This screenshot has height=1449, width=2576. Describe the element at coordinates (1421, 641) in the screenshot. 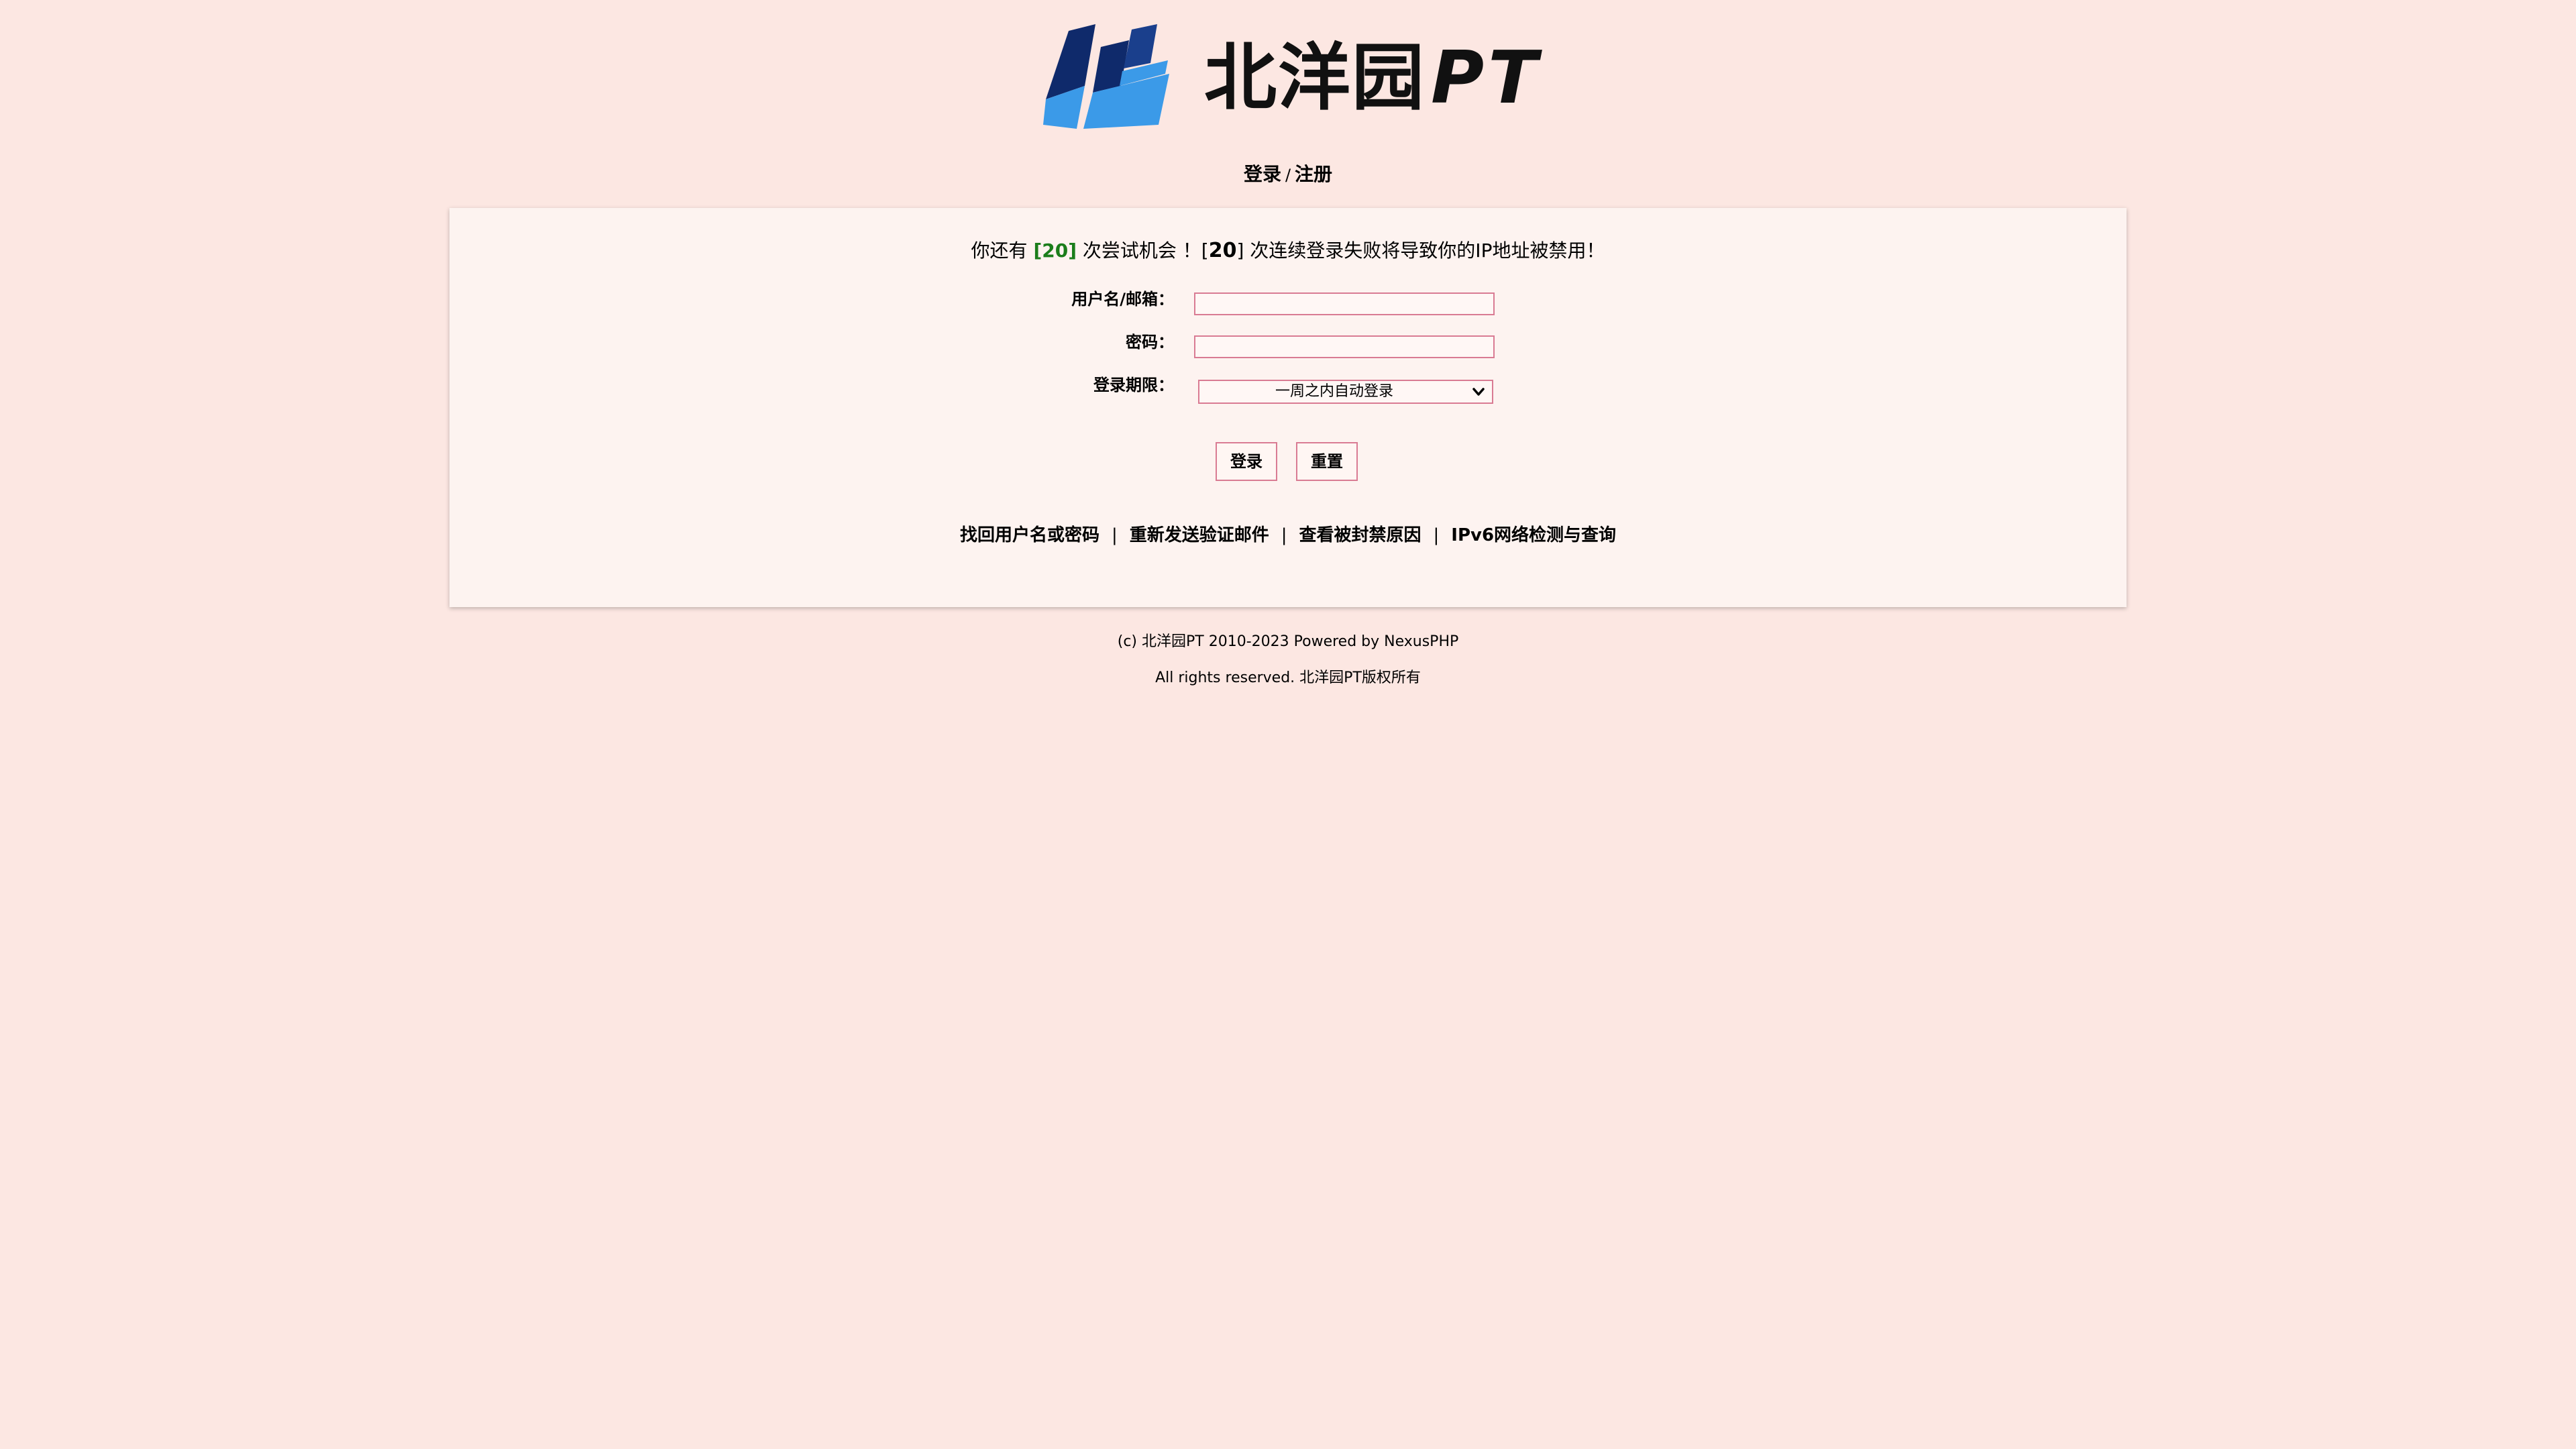

I see `footer-nexusphp-link: NexusPHP` at that location.